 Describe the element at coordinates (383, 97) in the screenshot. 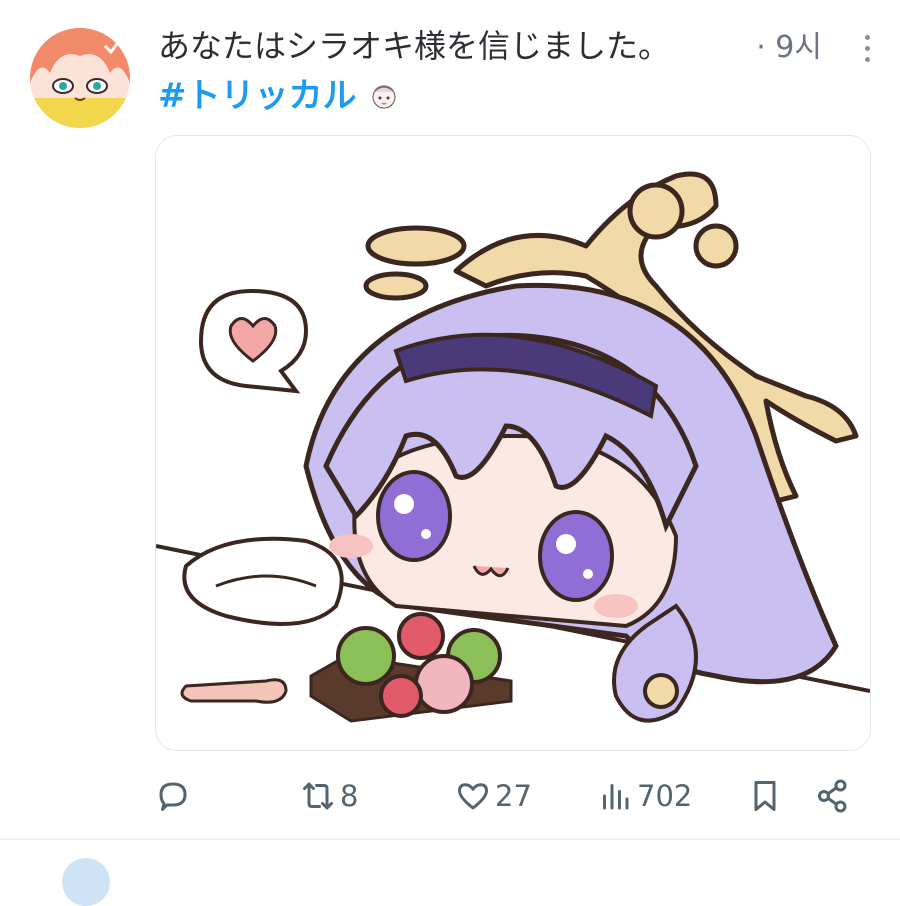

I see `character-emoji-icon` at that location.